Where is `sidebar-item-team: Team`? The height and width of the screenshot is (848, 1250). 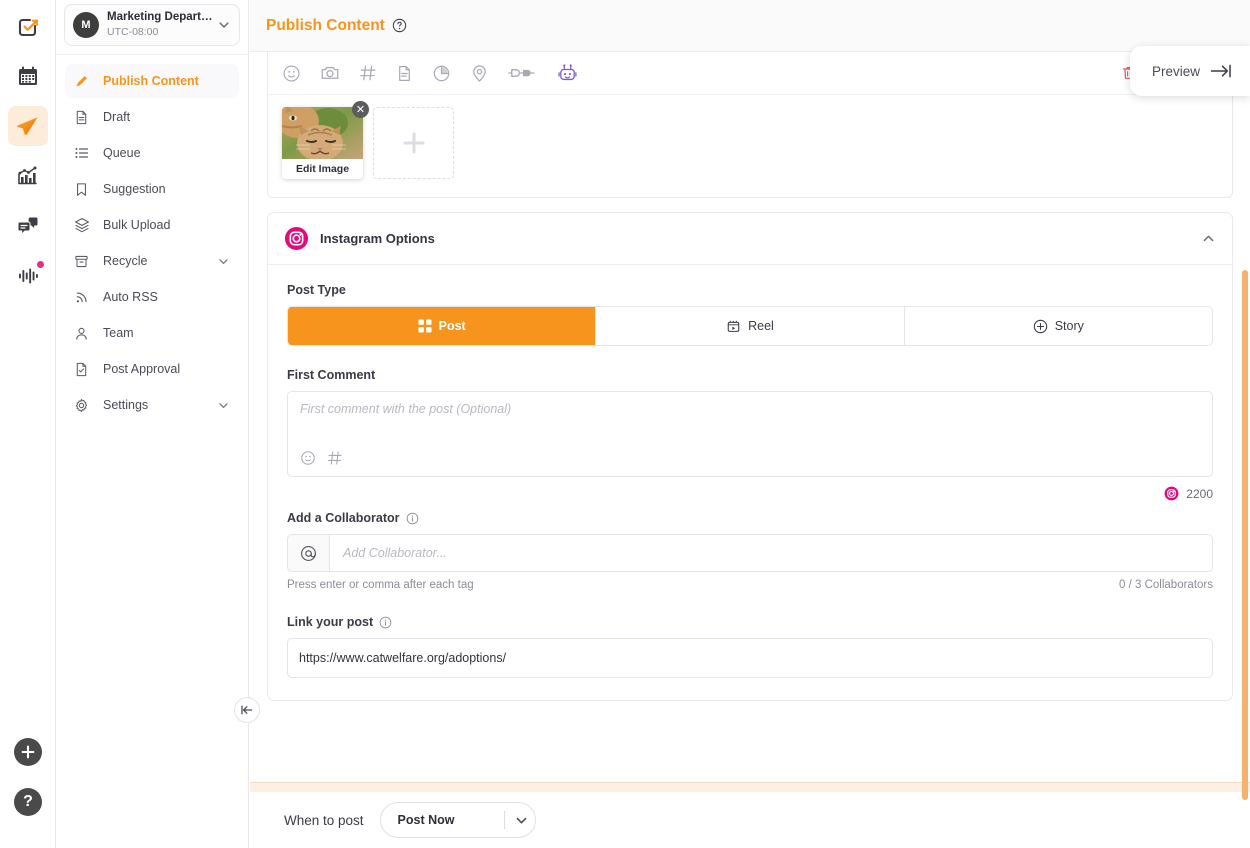
sidebar-item-team: Team is located at coordinates (152, 333).